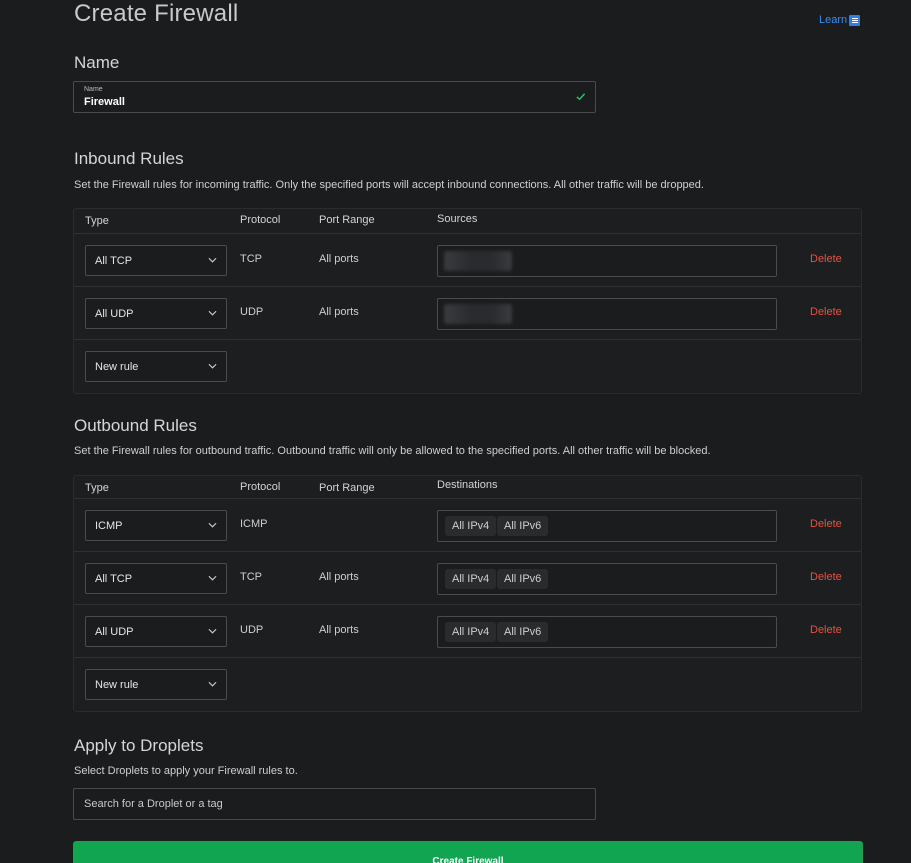 This screenshot has width=911, height=863. What do you see at coordinates (97, 62) in the screenshot?
I see `name-section-title: Name` at bounding box center [97, 62].